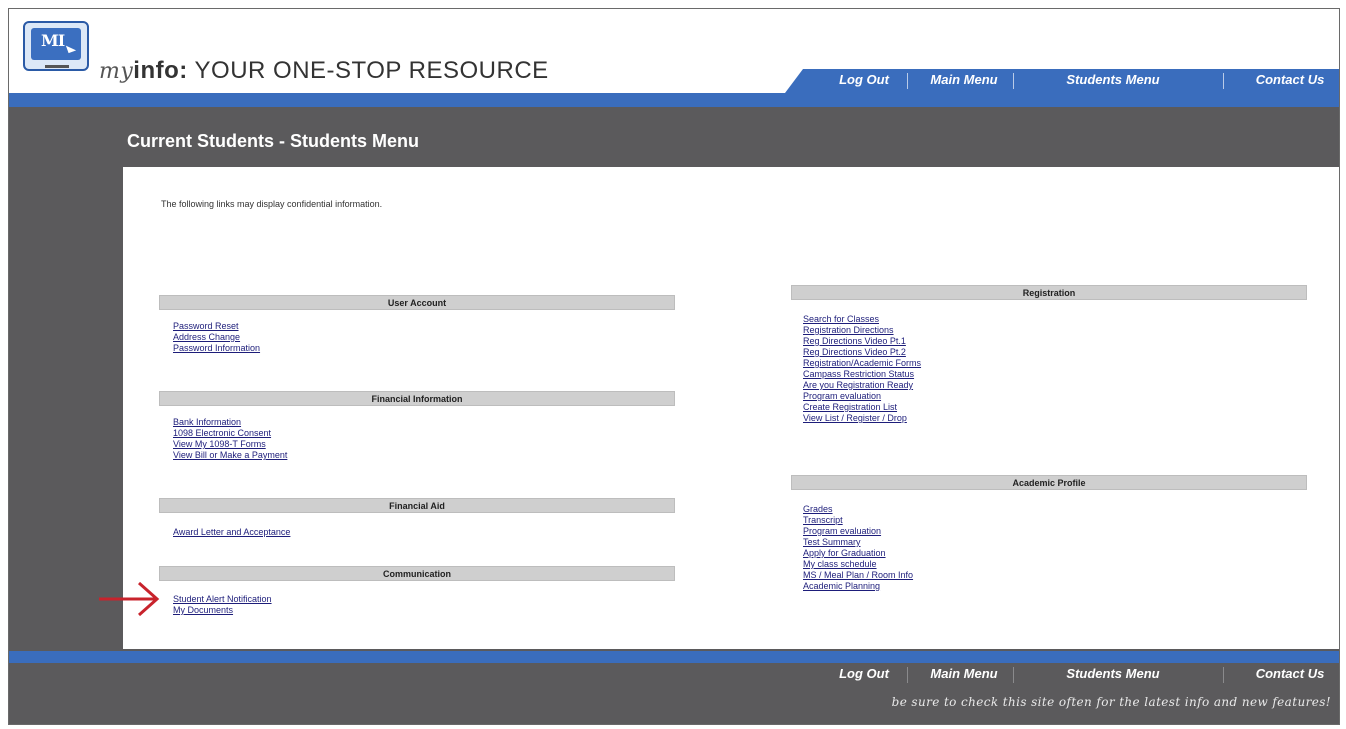 The height and width of the screenshot is (729, 1346). Describe the element at coordinates (862, 396) in the screenshot. I see `link-program-evaluation: Program evaluation` at that location.